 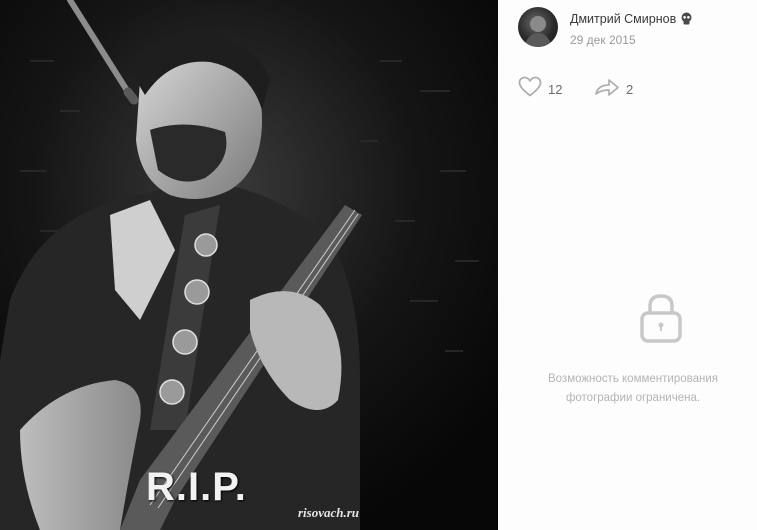 I want to click on avatar-image, so click(x=538, y=31).